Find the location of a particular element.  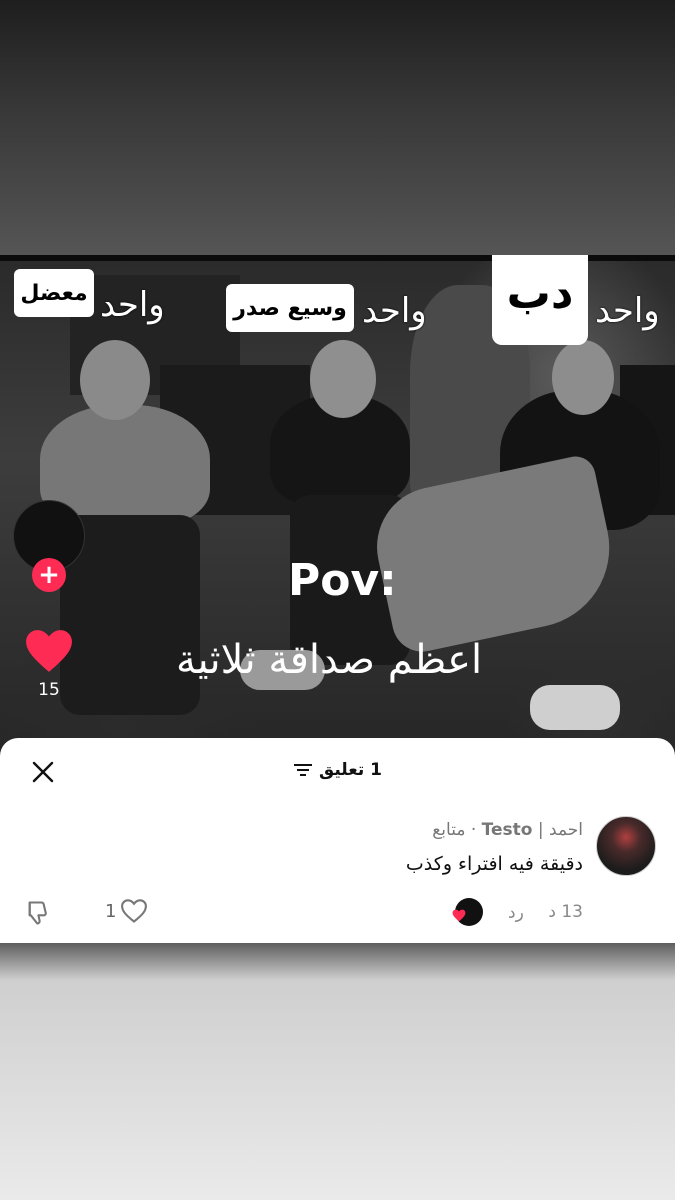

person-right-head is located at coordinates (583, 377).